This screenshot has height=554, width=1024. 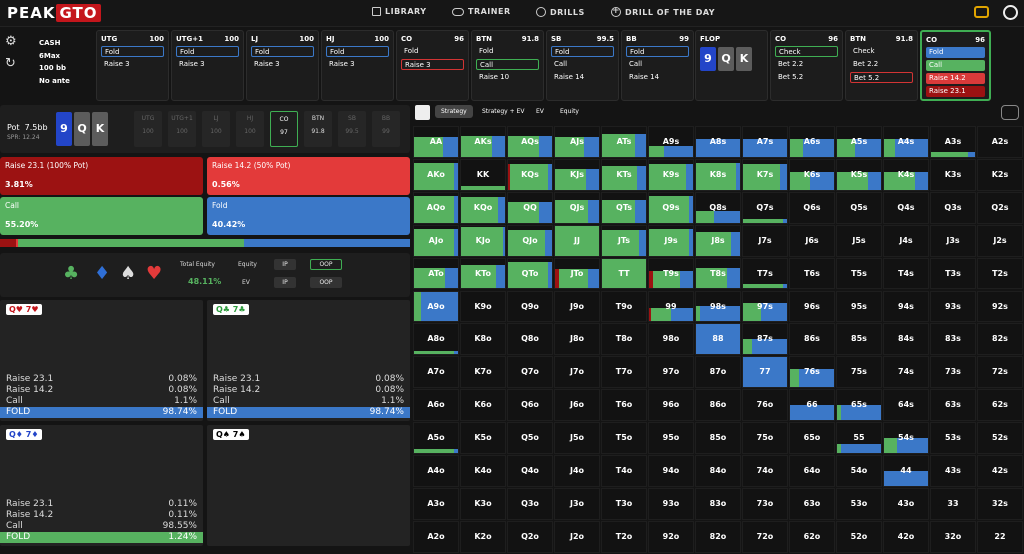 I want to click on seat-bb: BB 99 Fold Call Raise 14, so click(x=657, y=65).